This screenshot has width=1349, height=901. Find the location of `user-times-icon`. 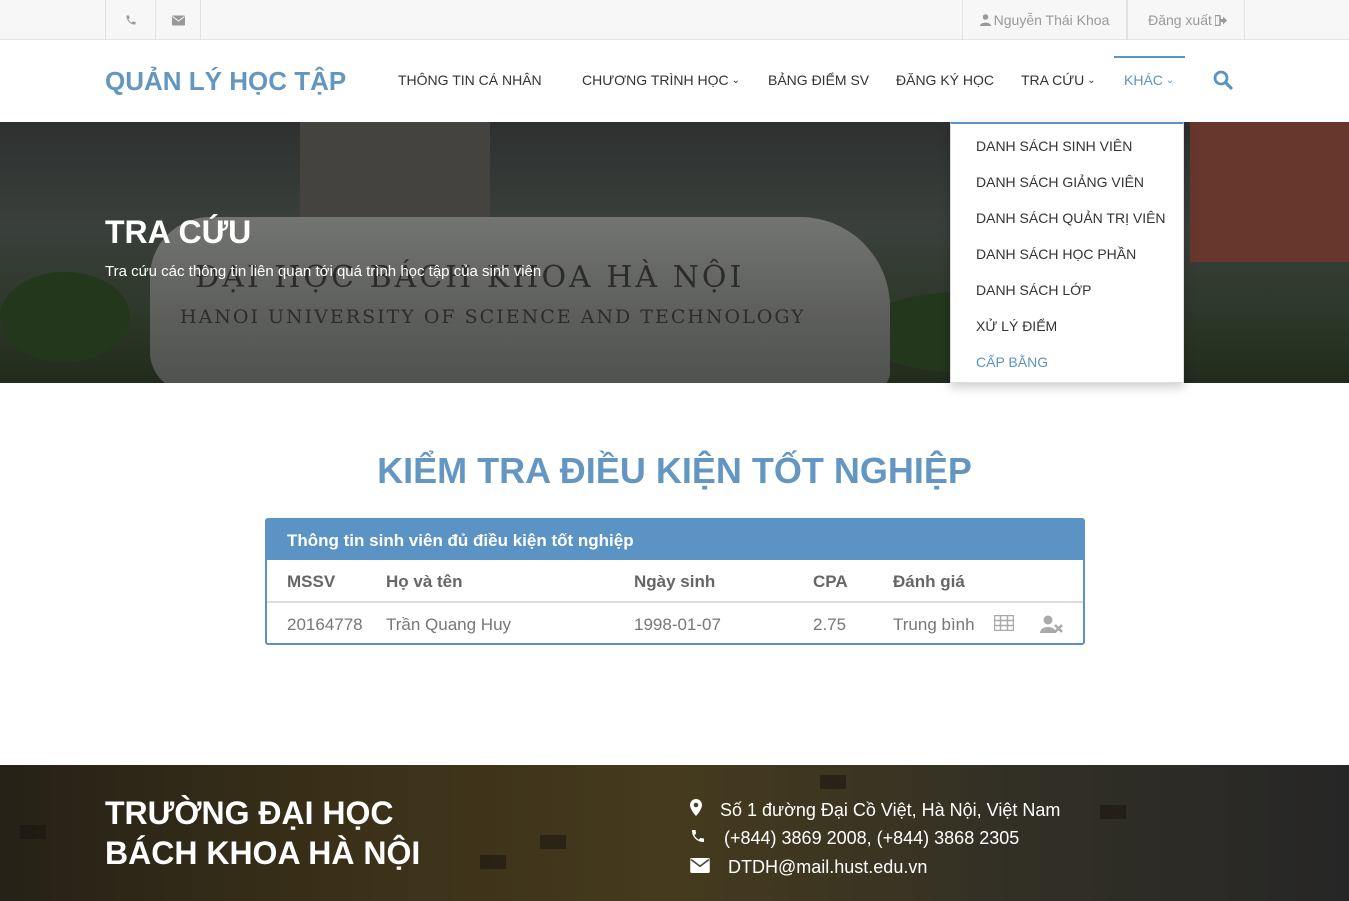

user-times-icon is located at coordinates (1052, 626).